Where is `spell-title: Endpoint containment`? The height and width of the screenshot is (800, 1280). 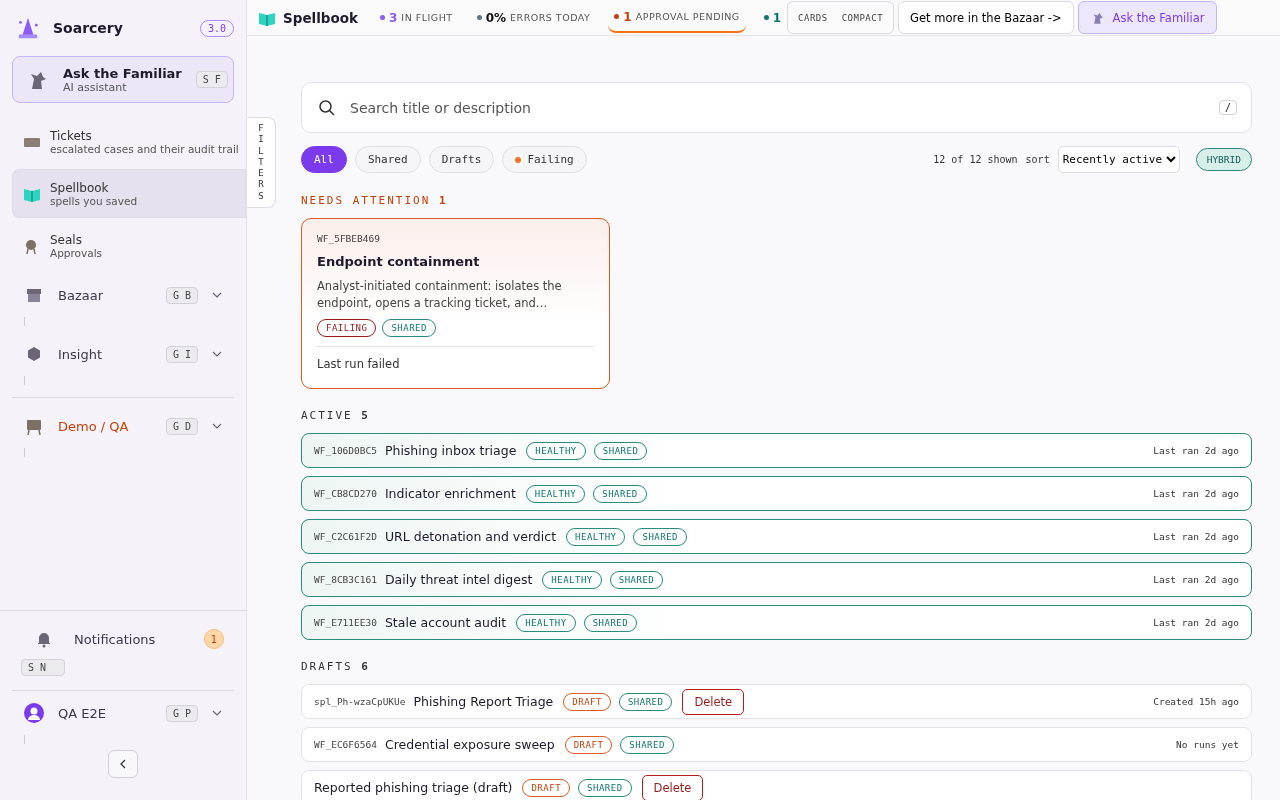
spell-title: Endpoint containment is located at coordinates (399, 261).